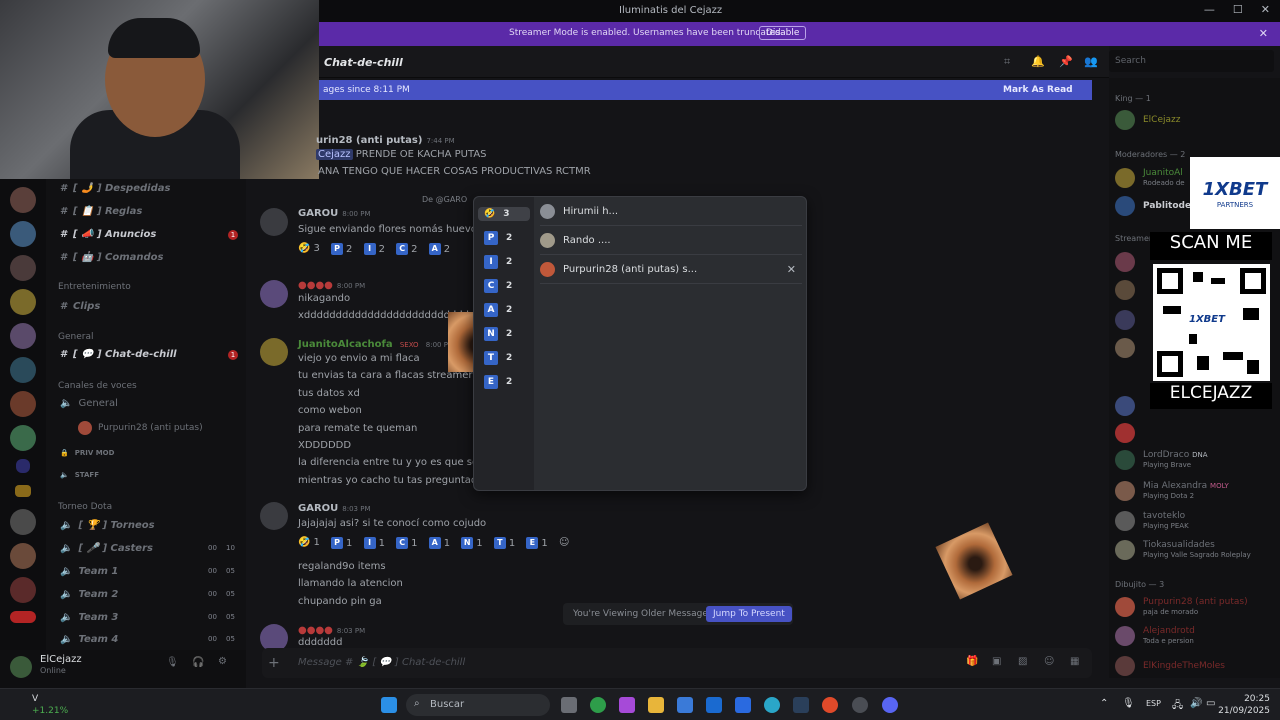 The width and height of the screenshot is (1280, 720). I want to click on channel-despedidas: # [ 🤳 ] Despedidas, so click(115, 188).